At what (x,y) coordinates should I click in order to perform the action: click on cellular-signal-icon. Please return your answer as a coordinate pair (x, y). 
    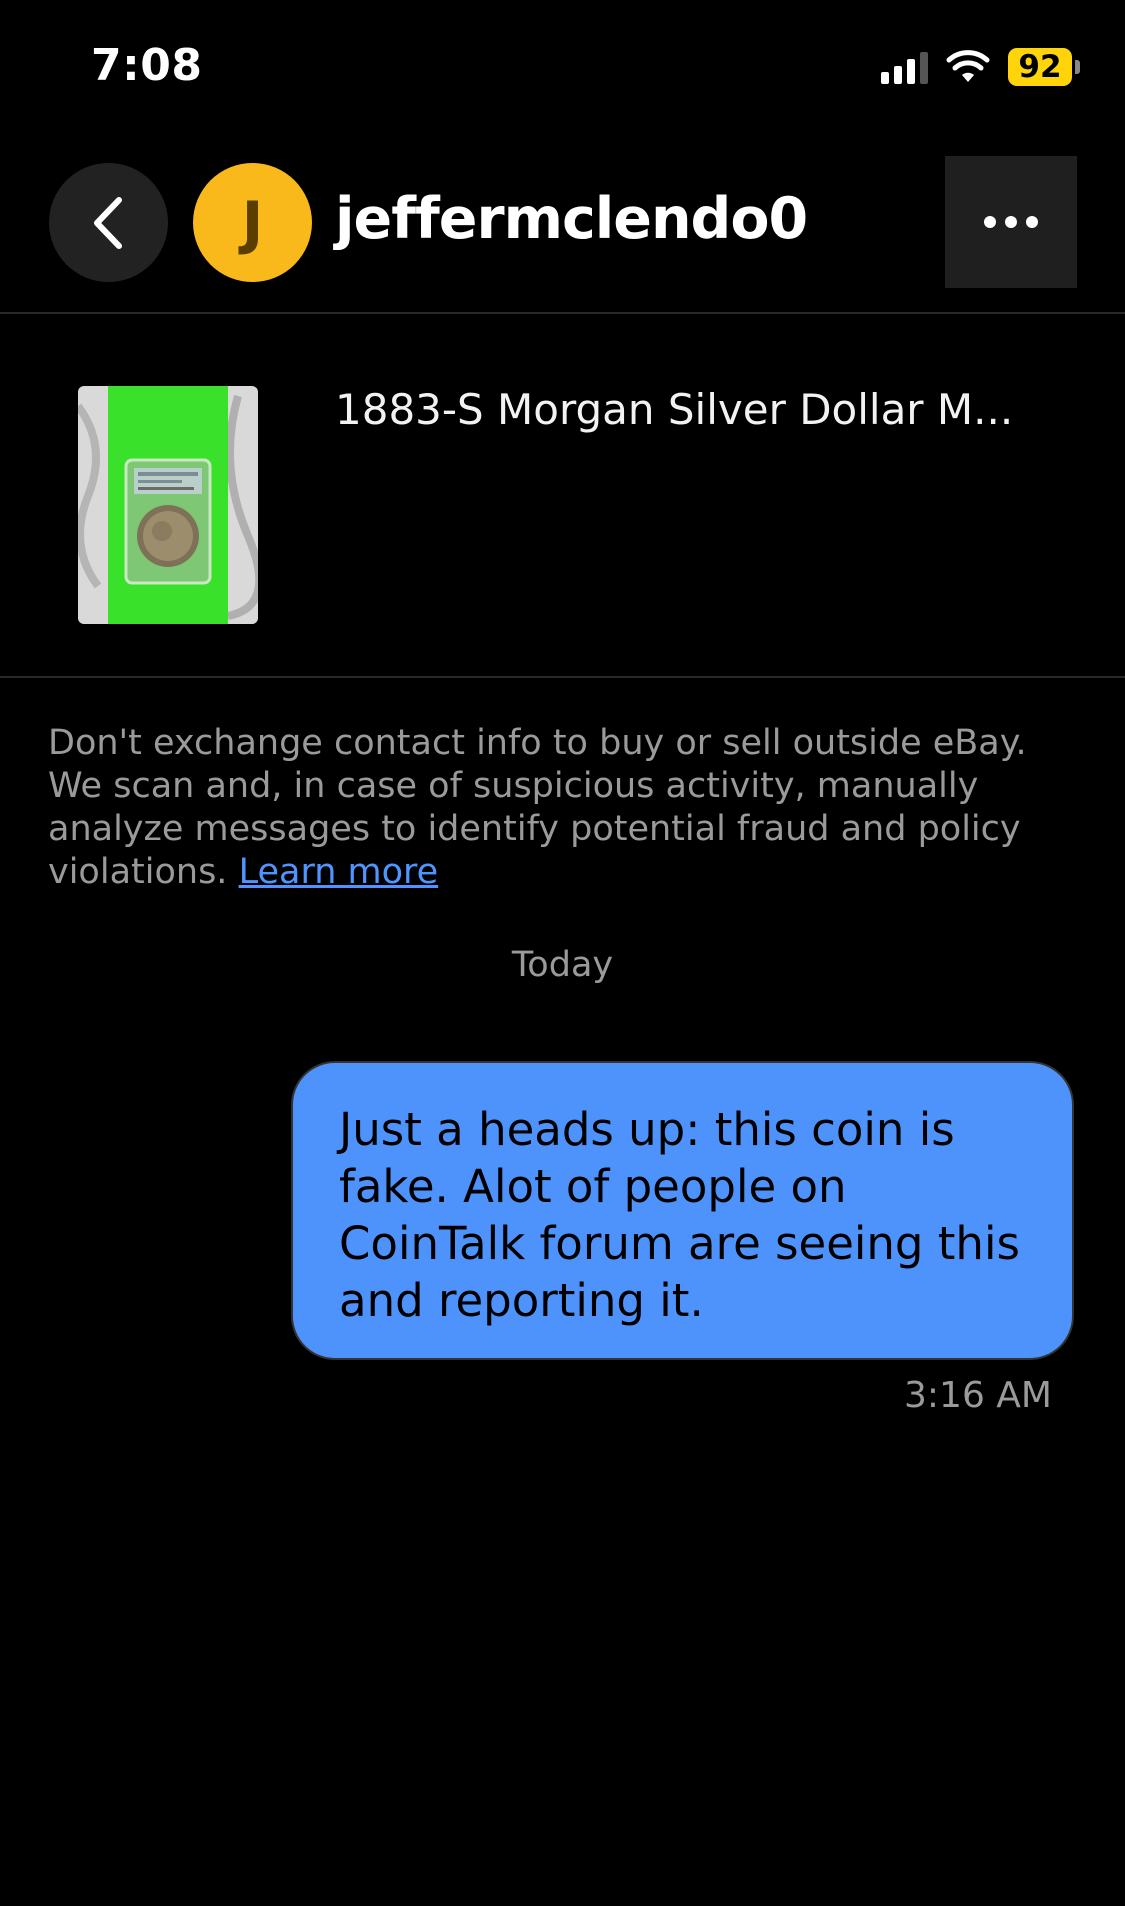
    Looking at the image, I should click on (904, 67).